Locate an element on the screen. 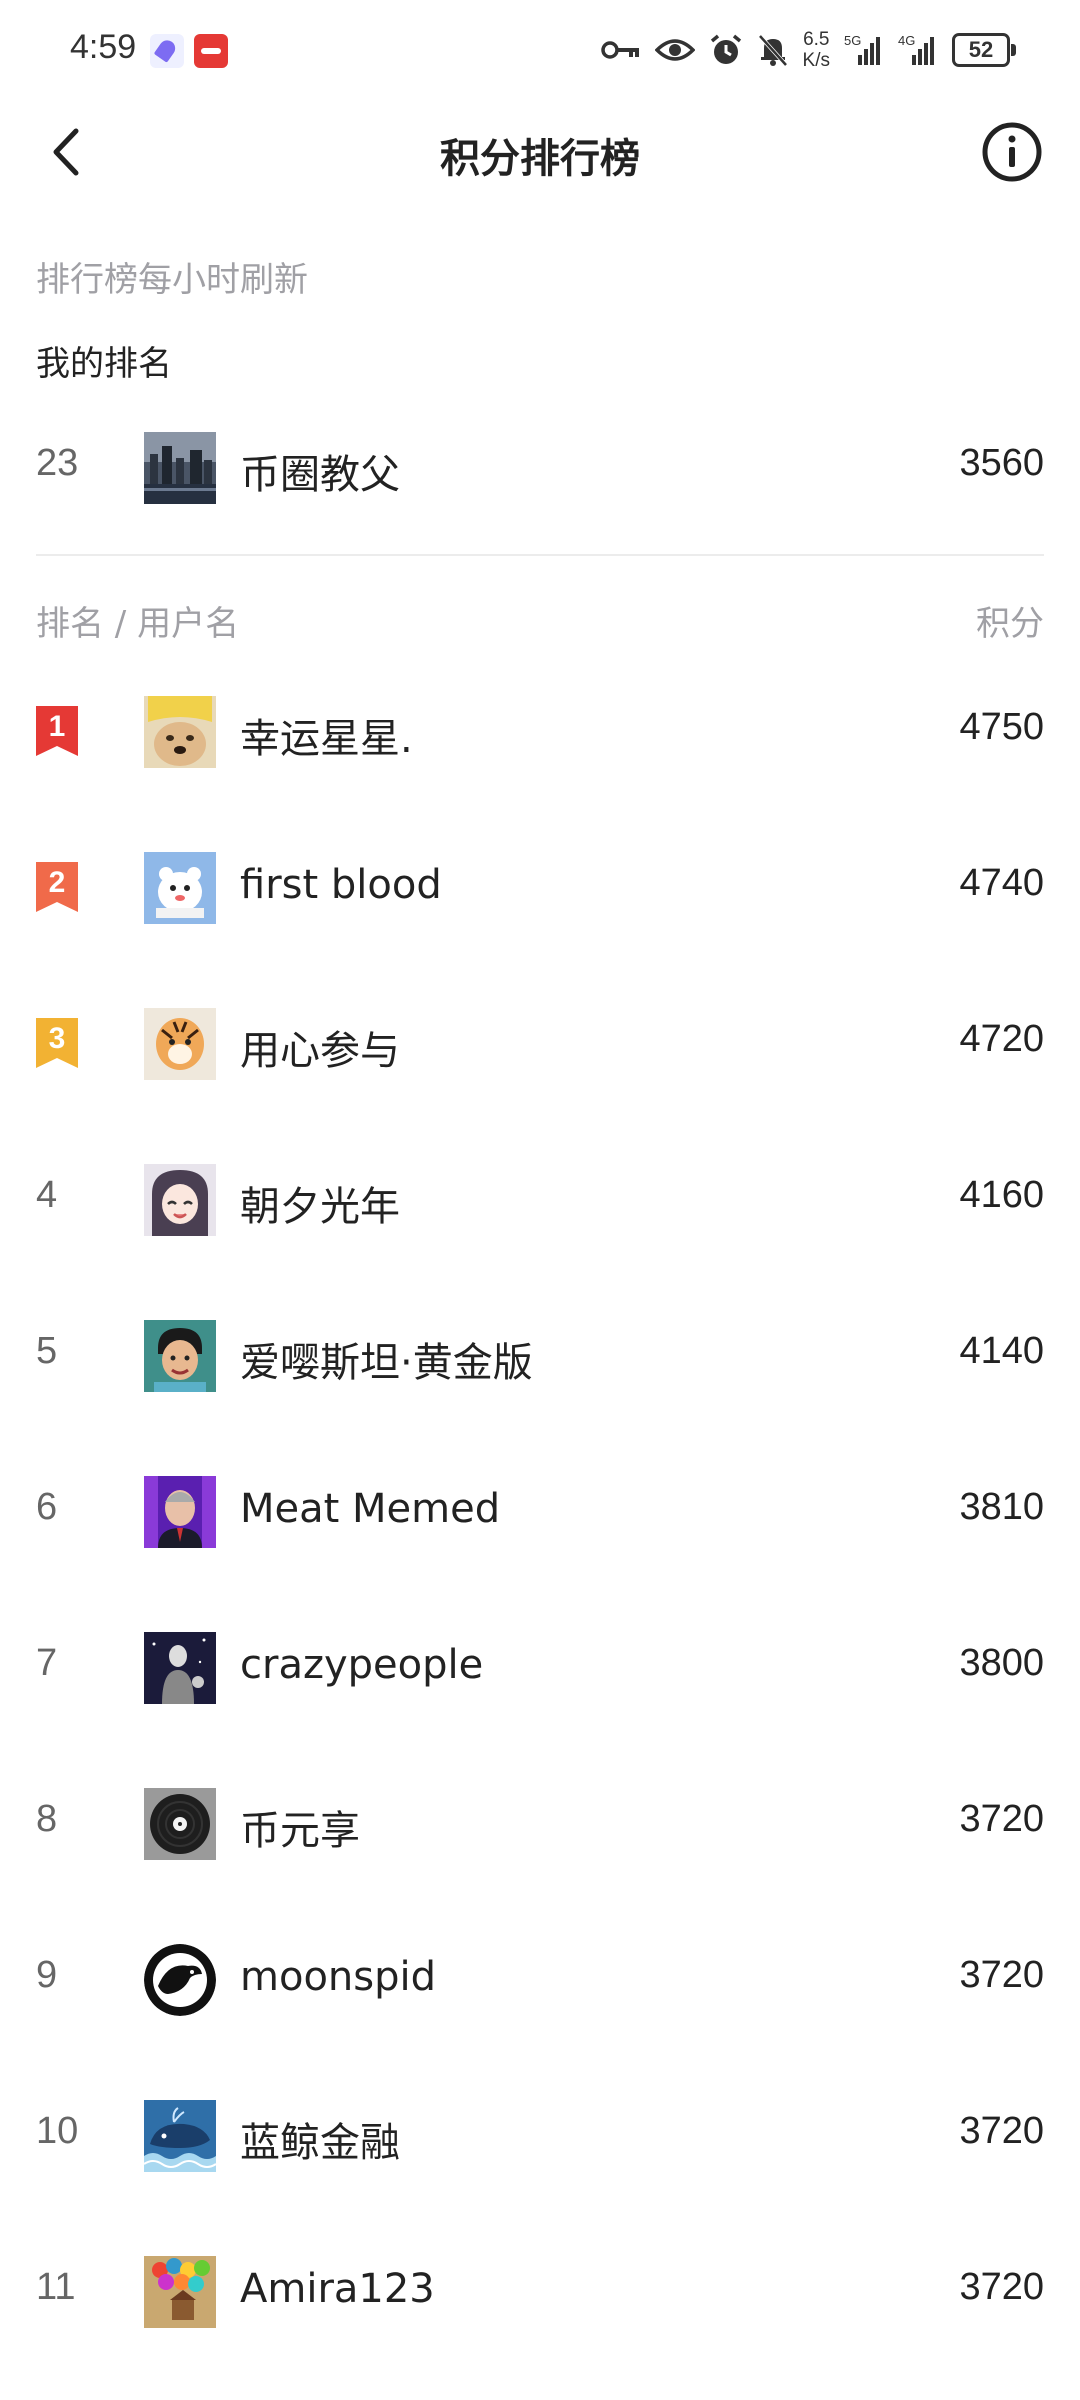 The image size is (1080, 2400). my-user-name: 币圈教父 is located at coordinates (320, 475).